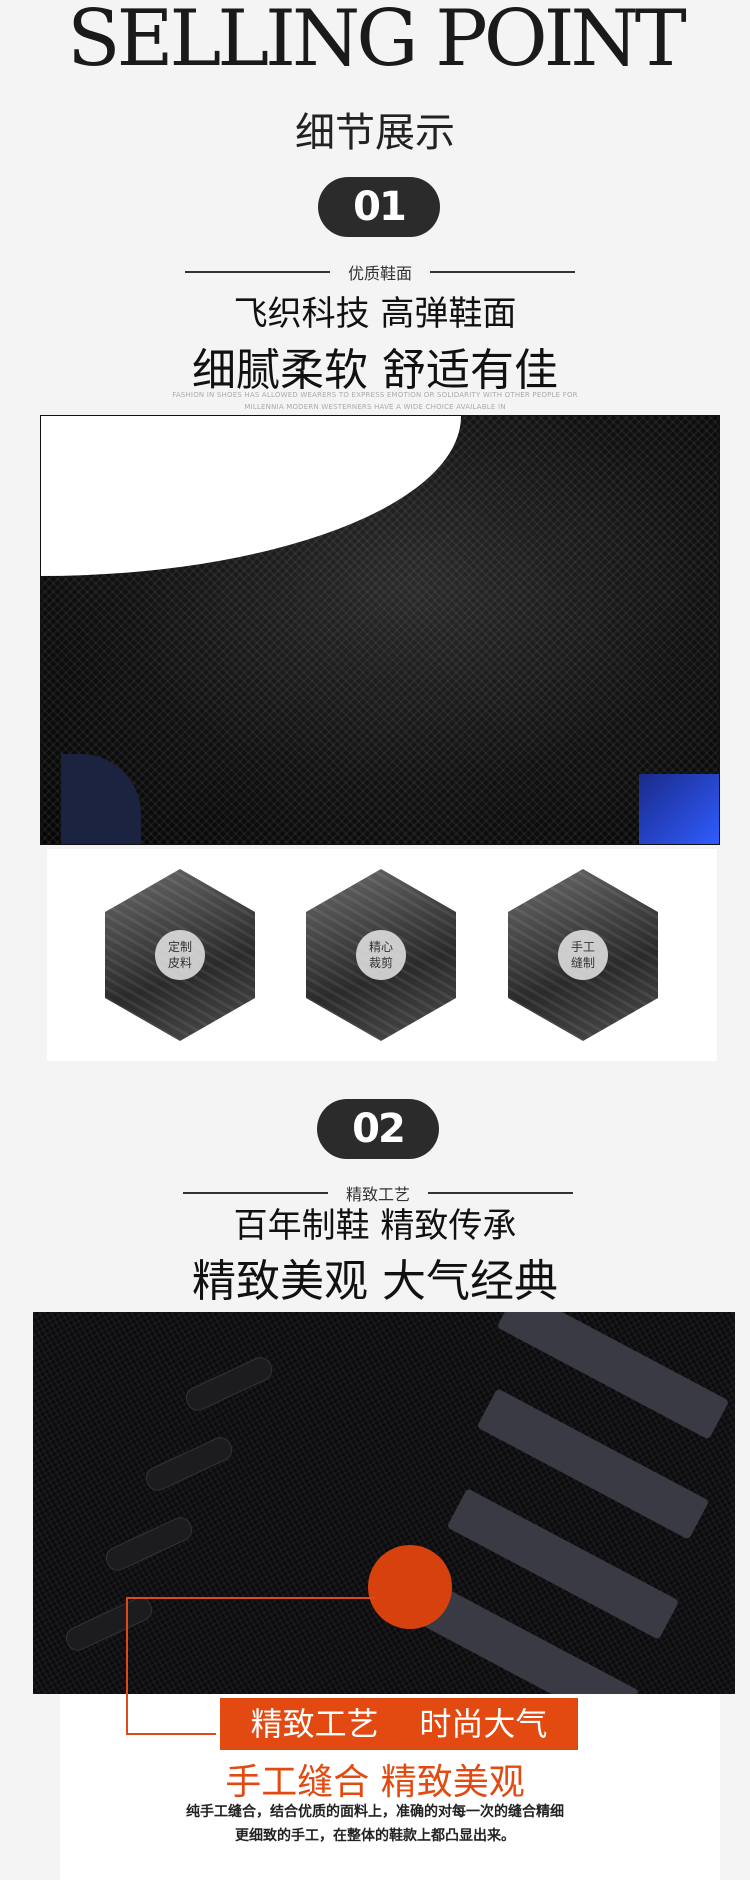  I want to click on feature-label: 皮料, so click(179, 963).